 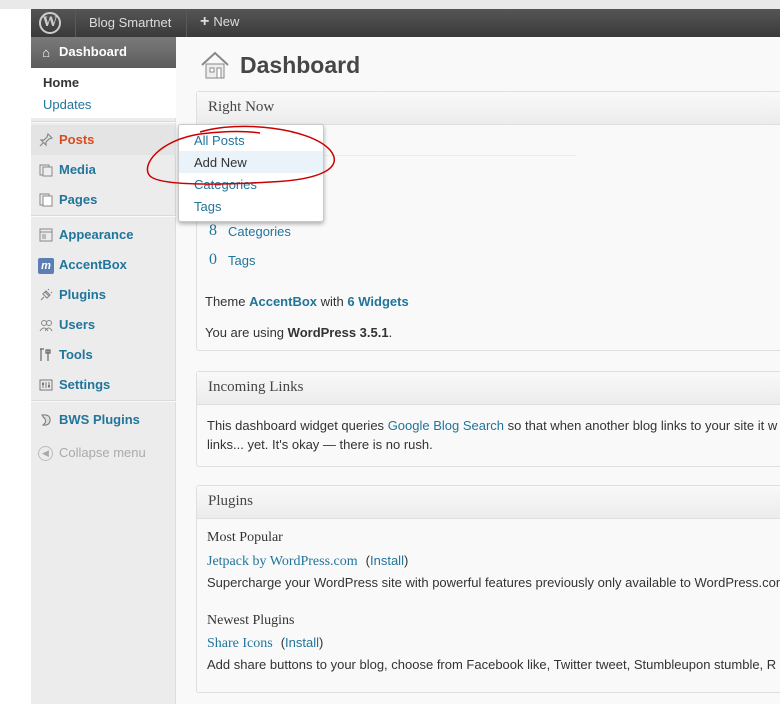 What do you see at coordinates (46, 326) in the screenshot?
I see `users-icon` at bounding box center [46, 326].